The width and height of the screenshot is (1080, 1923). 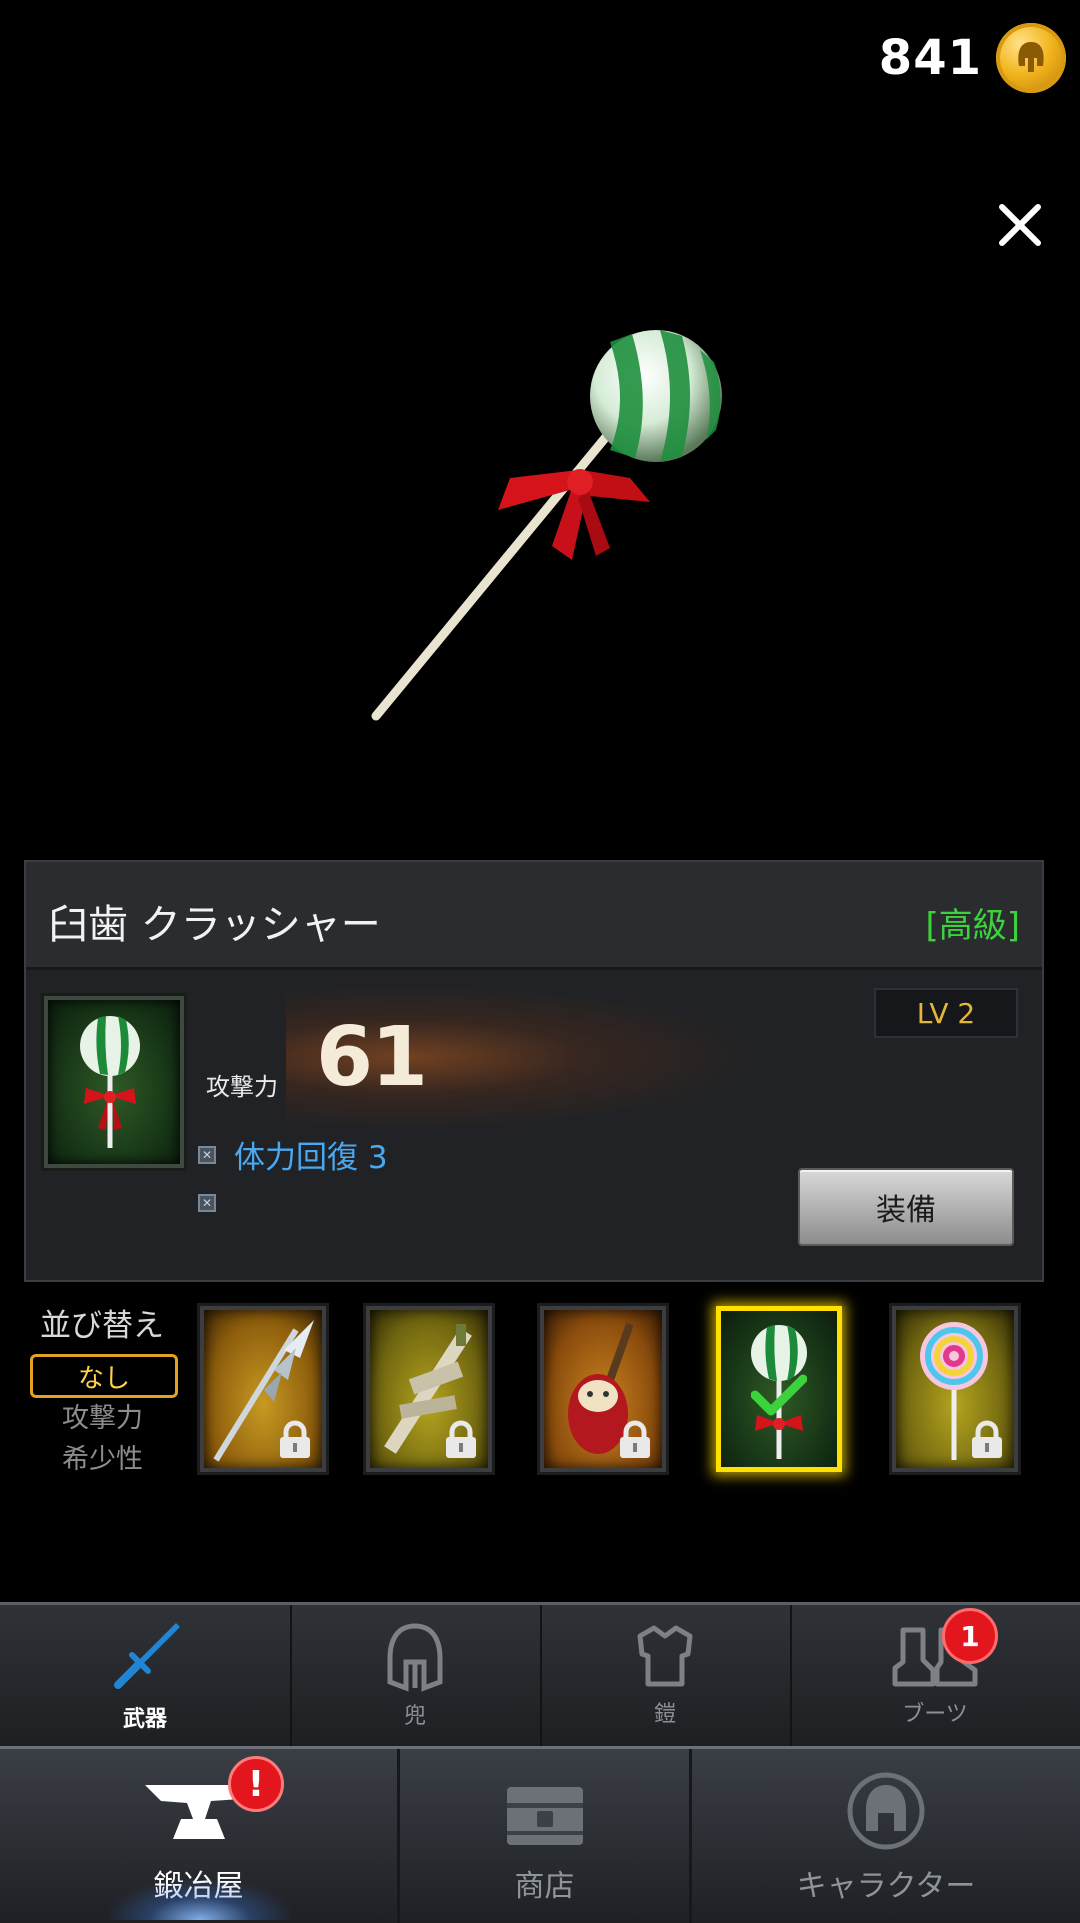 I want to click on skill-slot-icon: ✕, so click(x=207, y=1155).